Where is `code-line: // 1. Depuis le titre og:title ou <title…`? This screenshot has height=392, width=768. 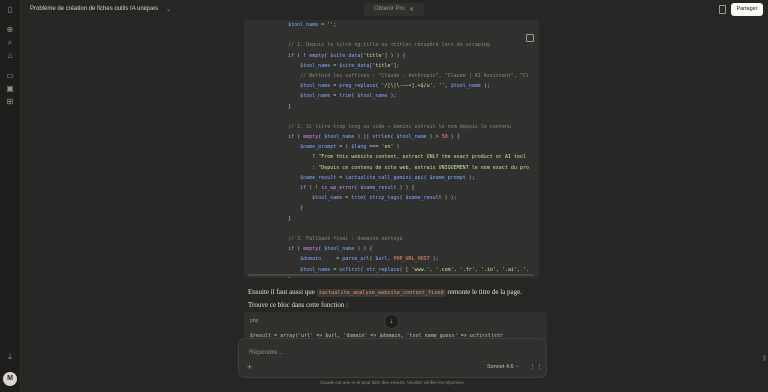 code-line: // 1. Depuis le titre og:title ou <title… is located at coordinates (389, 45).